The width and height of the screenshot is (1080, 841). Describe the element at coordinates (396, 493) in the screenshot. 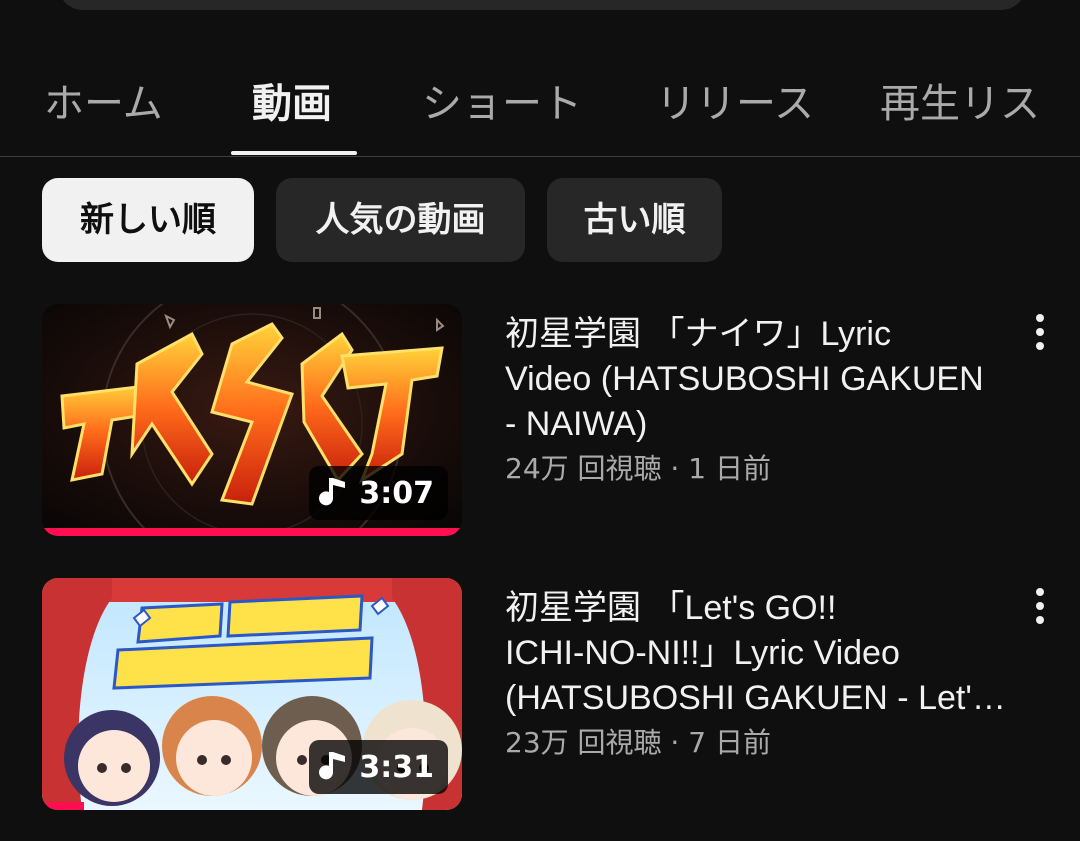

I see `duration-text: 3:07` at that location.